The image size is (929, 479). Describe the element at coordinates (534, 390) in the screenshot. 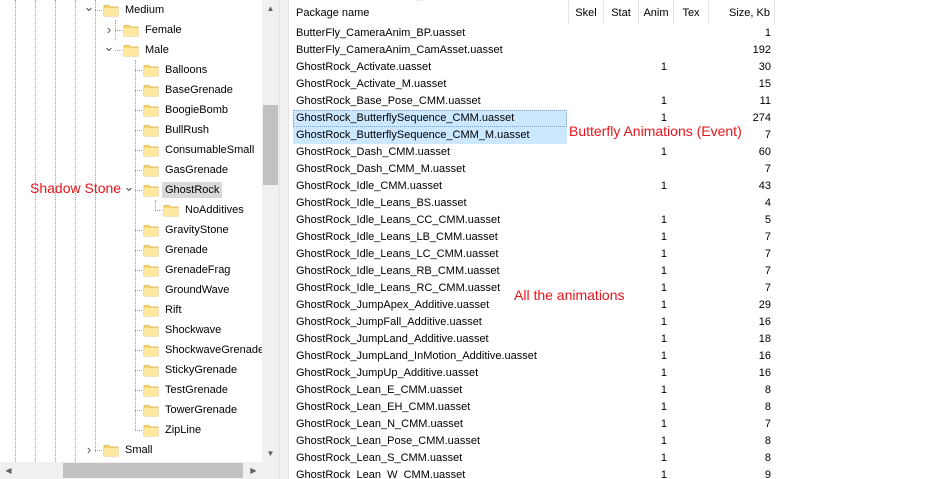

I see `table-row: GhostRock_Lean_E_CMM.uasset 1 8` at that location.